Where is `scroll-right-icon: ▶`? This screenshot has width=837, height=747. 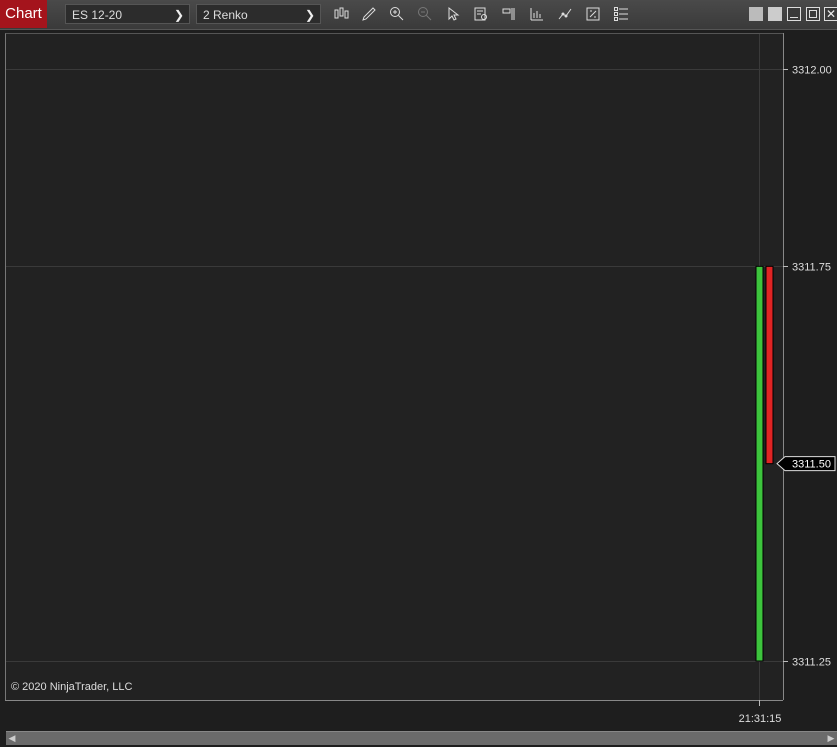 scroll-right-icon: ▶ is located at coordinates (831, 738).